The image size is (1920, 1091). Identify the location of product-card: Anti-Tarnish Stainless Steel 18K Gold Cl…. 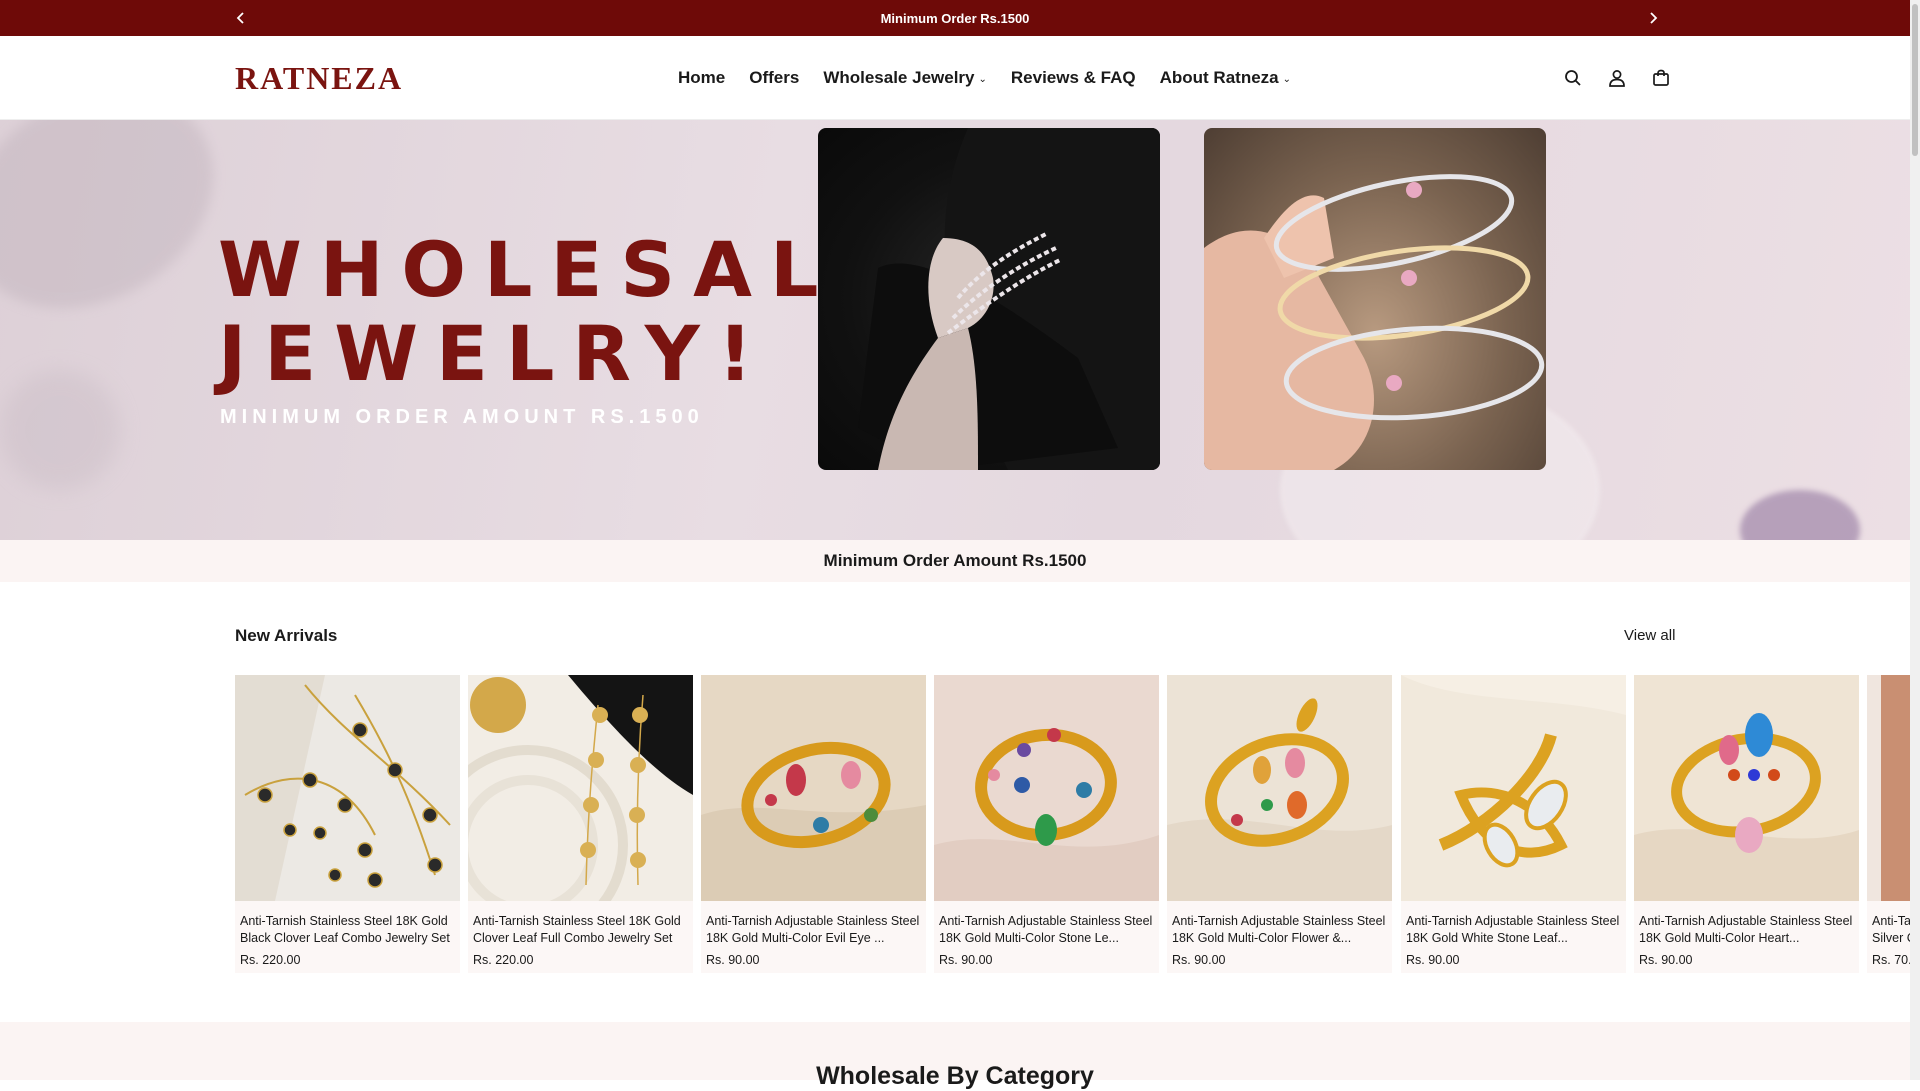
(580, 824).